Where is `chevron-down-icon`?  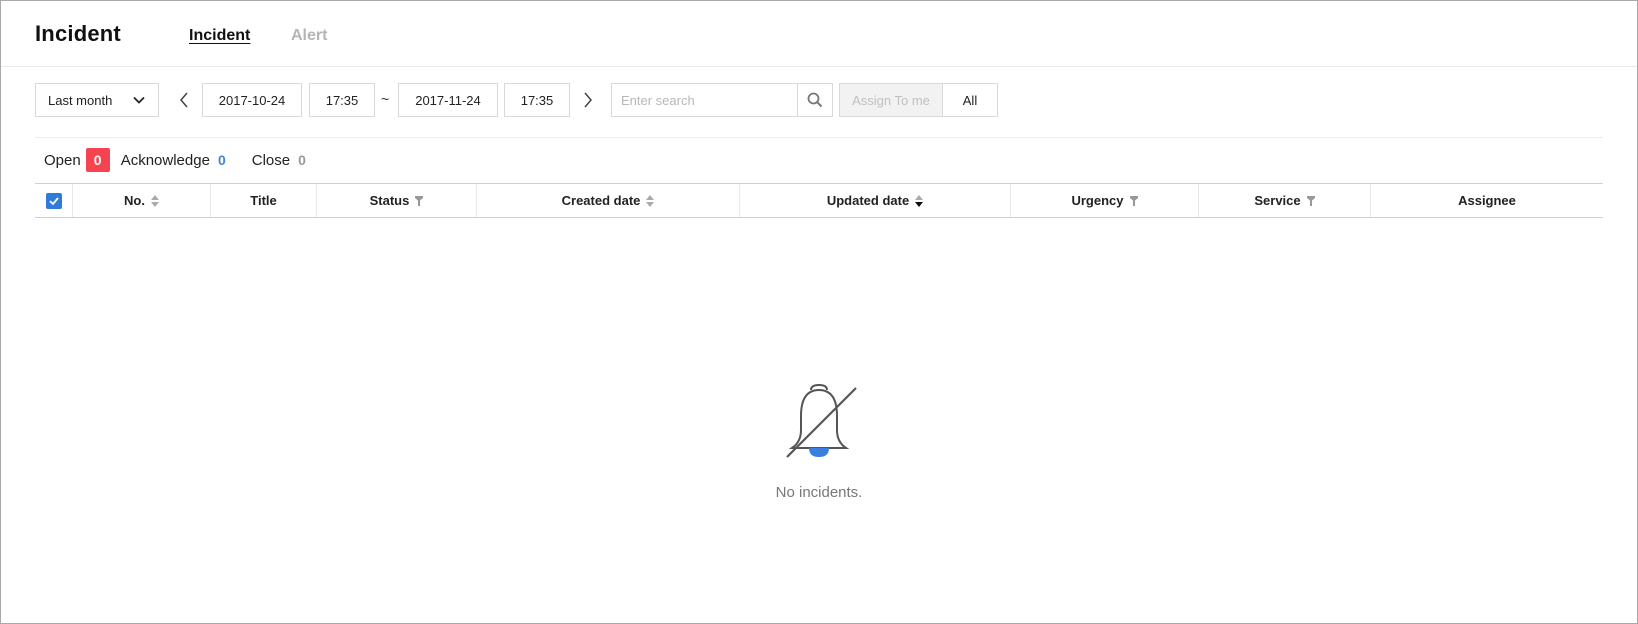
chevron-down-icon is located at coordinates (139, 101).